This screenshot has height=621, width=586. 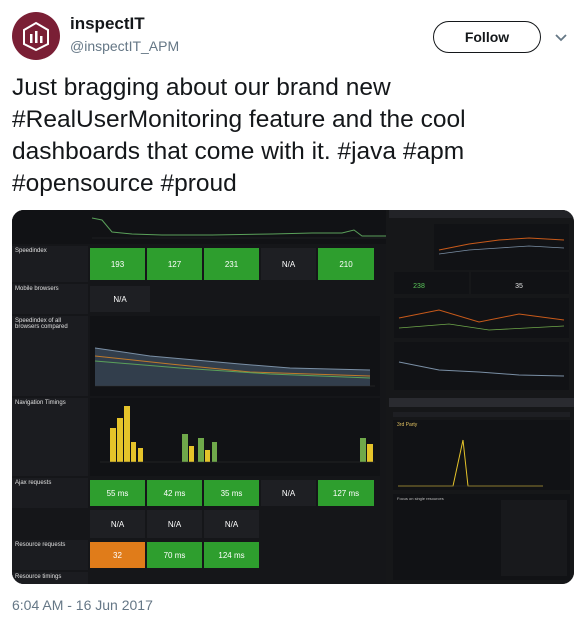 I want to click on stat-tile: 210, so click(x=346, y=264).